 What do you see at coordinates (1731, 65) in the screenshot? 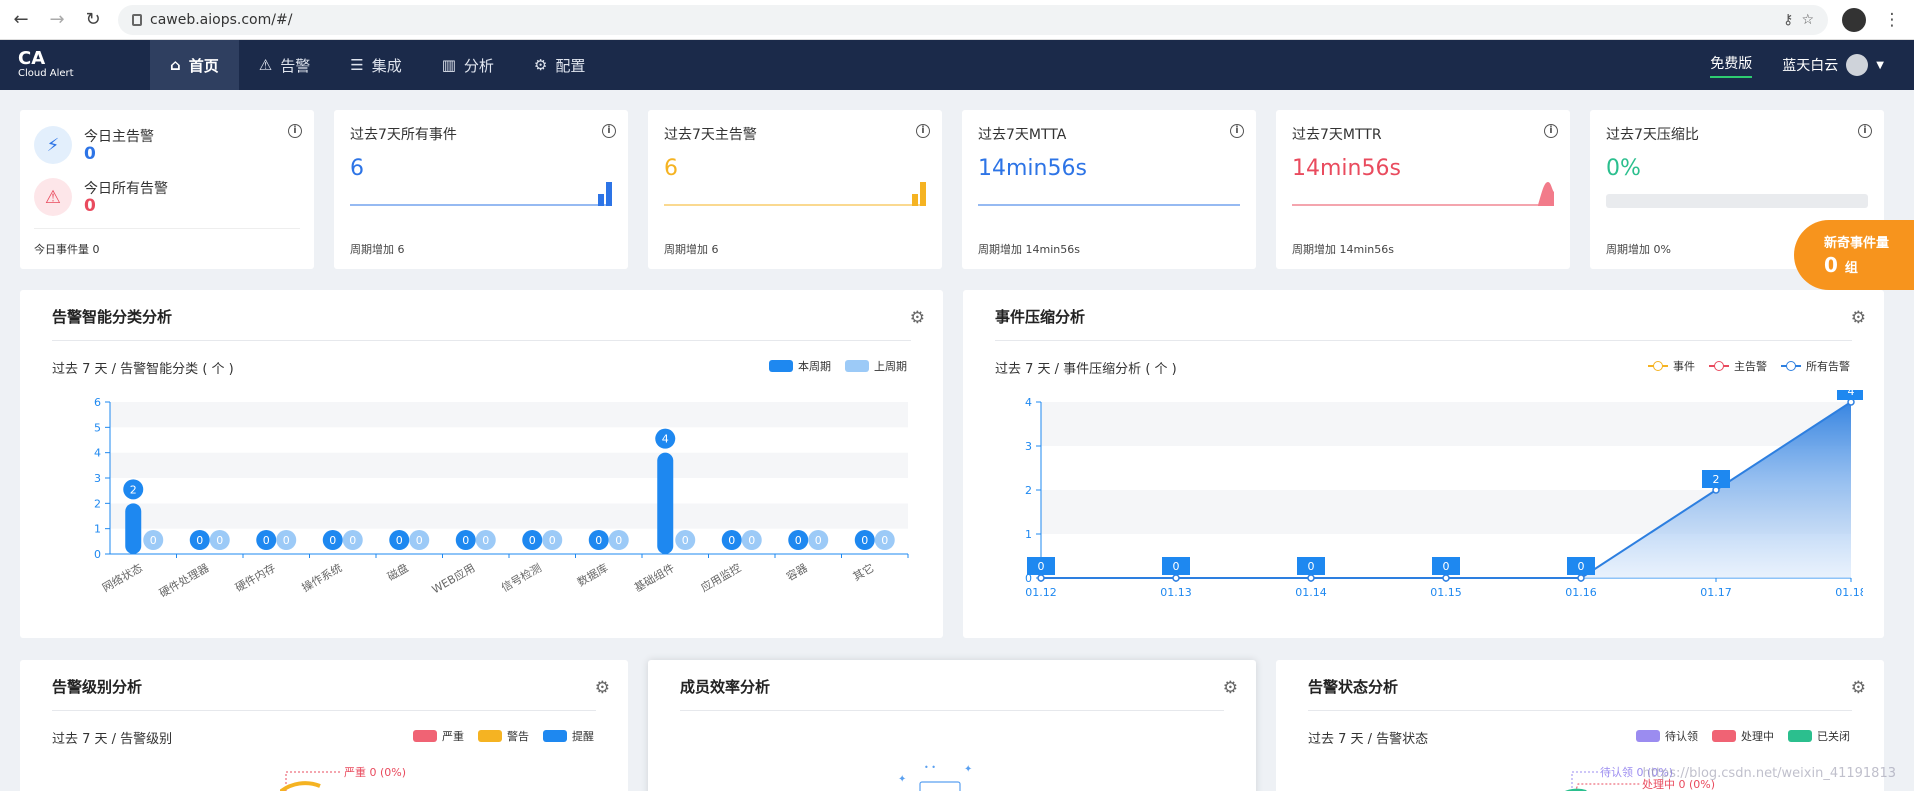
I see `plan-link: 免费版` at bounding box center [1731, 65].